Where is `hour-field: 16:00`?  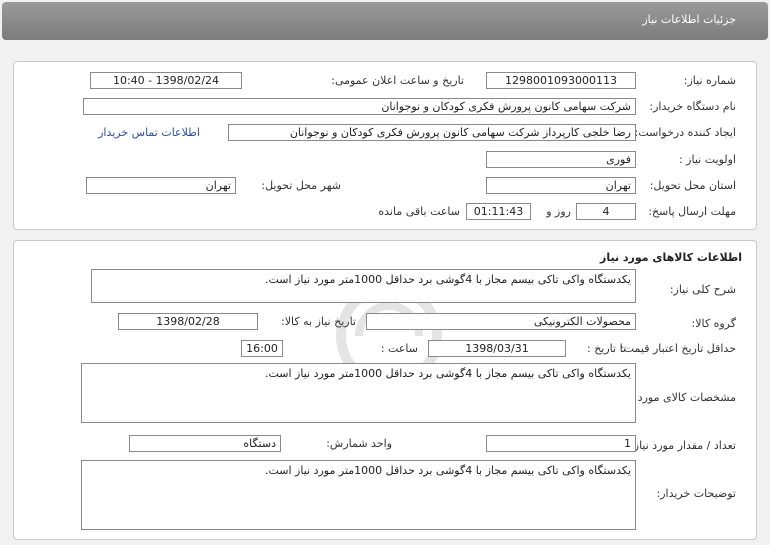 hour-field: 16:00 is located at coordinates (262, 348).